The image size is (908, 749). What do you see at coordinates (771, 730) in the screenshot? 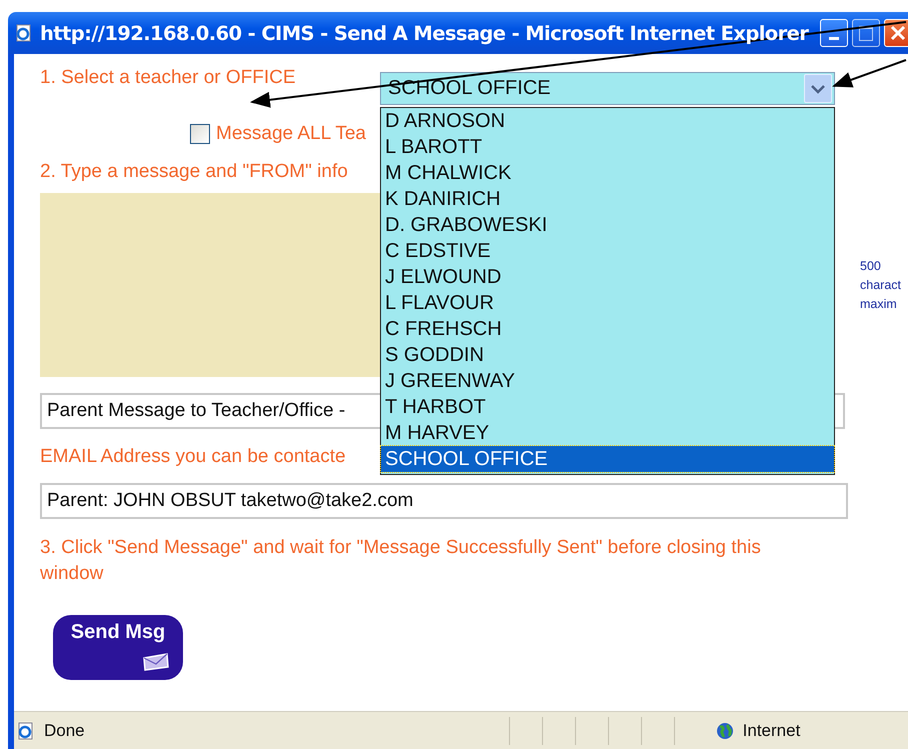
I see `security-zone: Internet` at bounding box center [771, 730].